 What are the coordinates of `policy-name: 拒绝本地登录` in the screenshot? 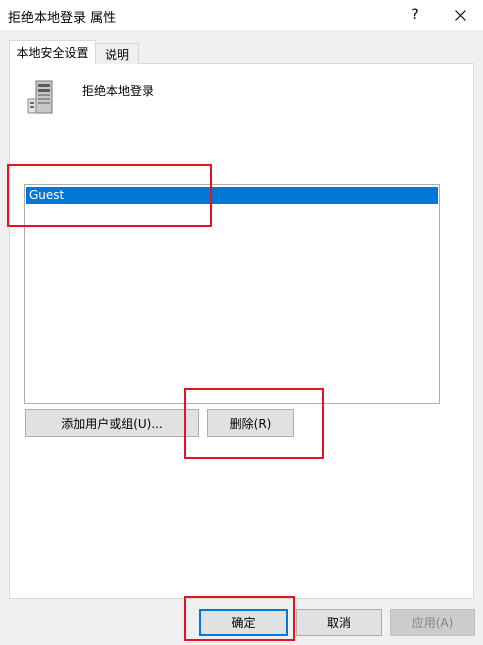 It's located at (118, 91).